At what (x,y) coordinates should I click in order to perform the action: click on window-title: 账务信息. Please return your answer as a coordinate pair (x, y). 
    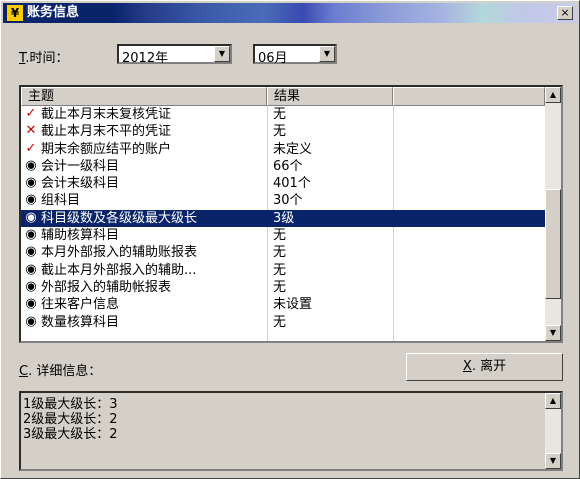
    Looking at the image, I should click on (53, 12).